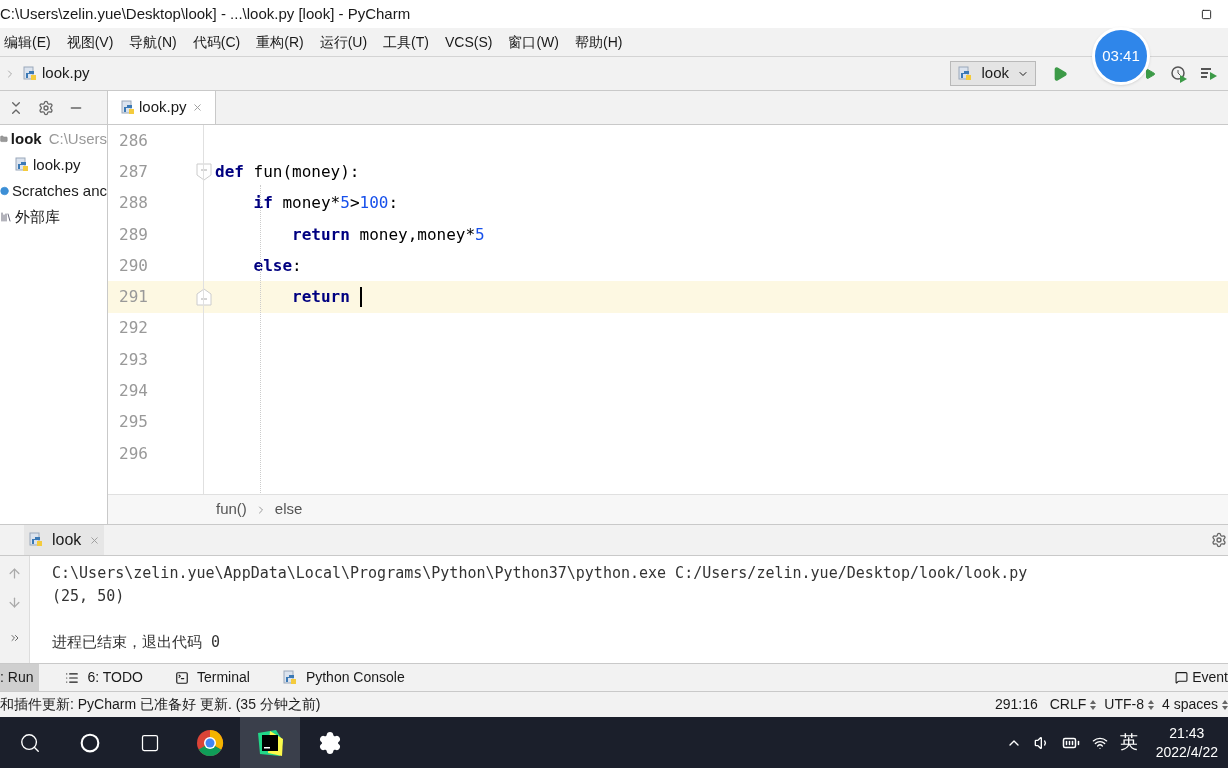 This screenshot has height=768, width=1228. Describe the element at coordinates (325, 203) in the screenshot. I see `code-line: if money*5>100:` at that location.